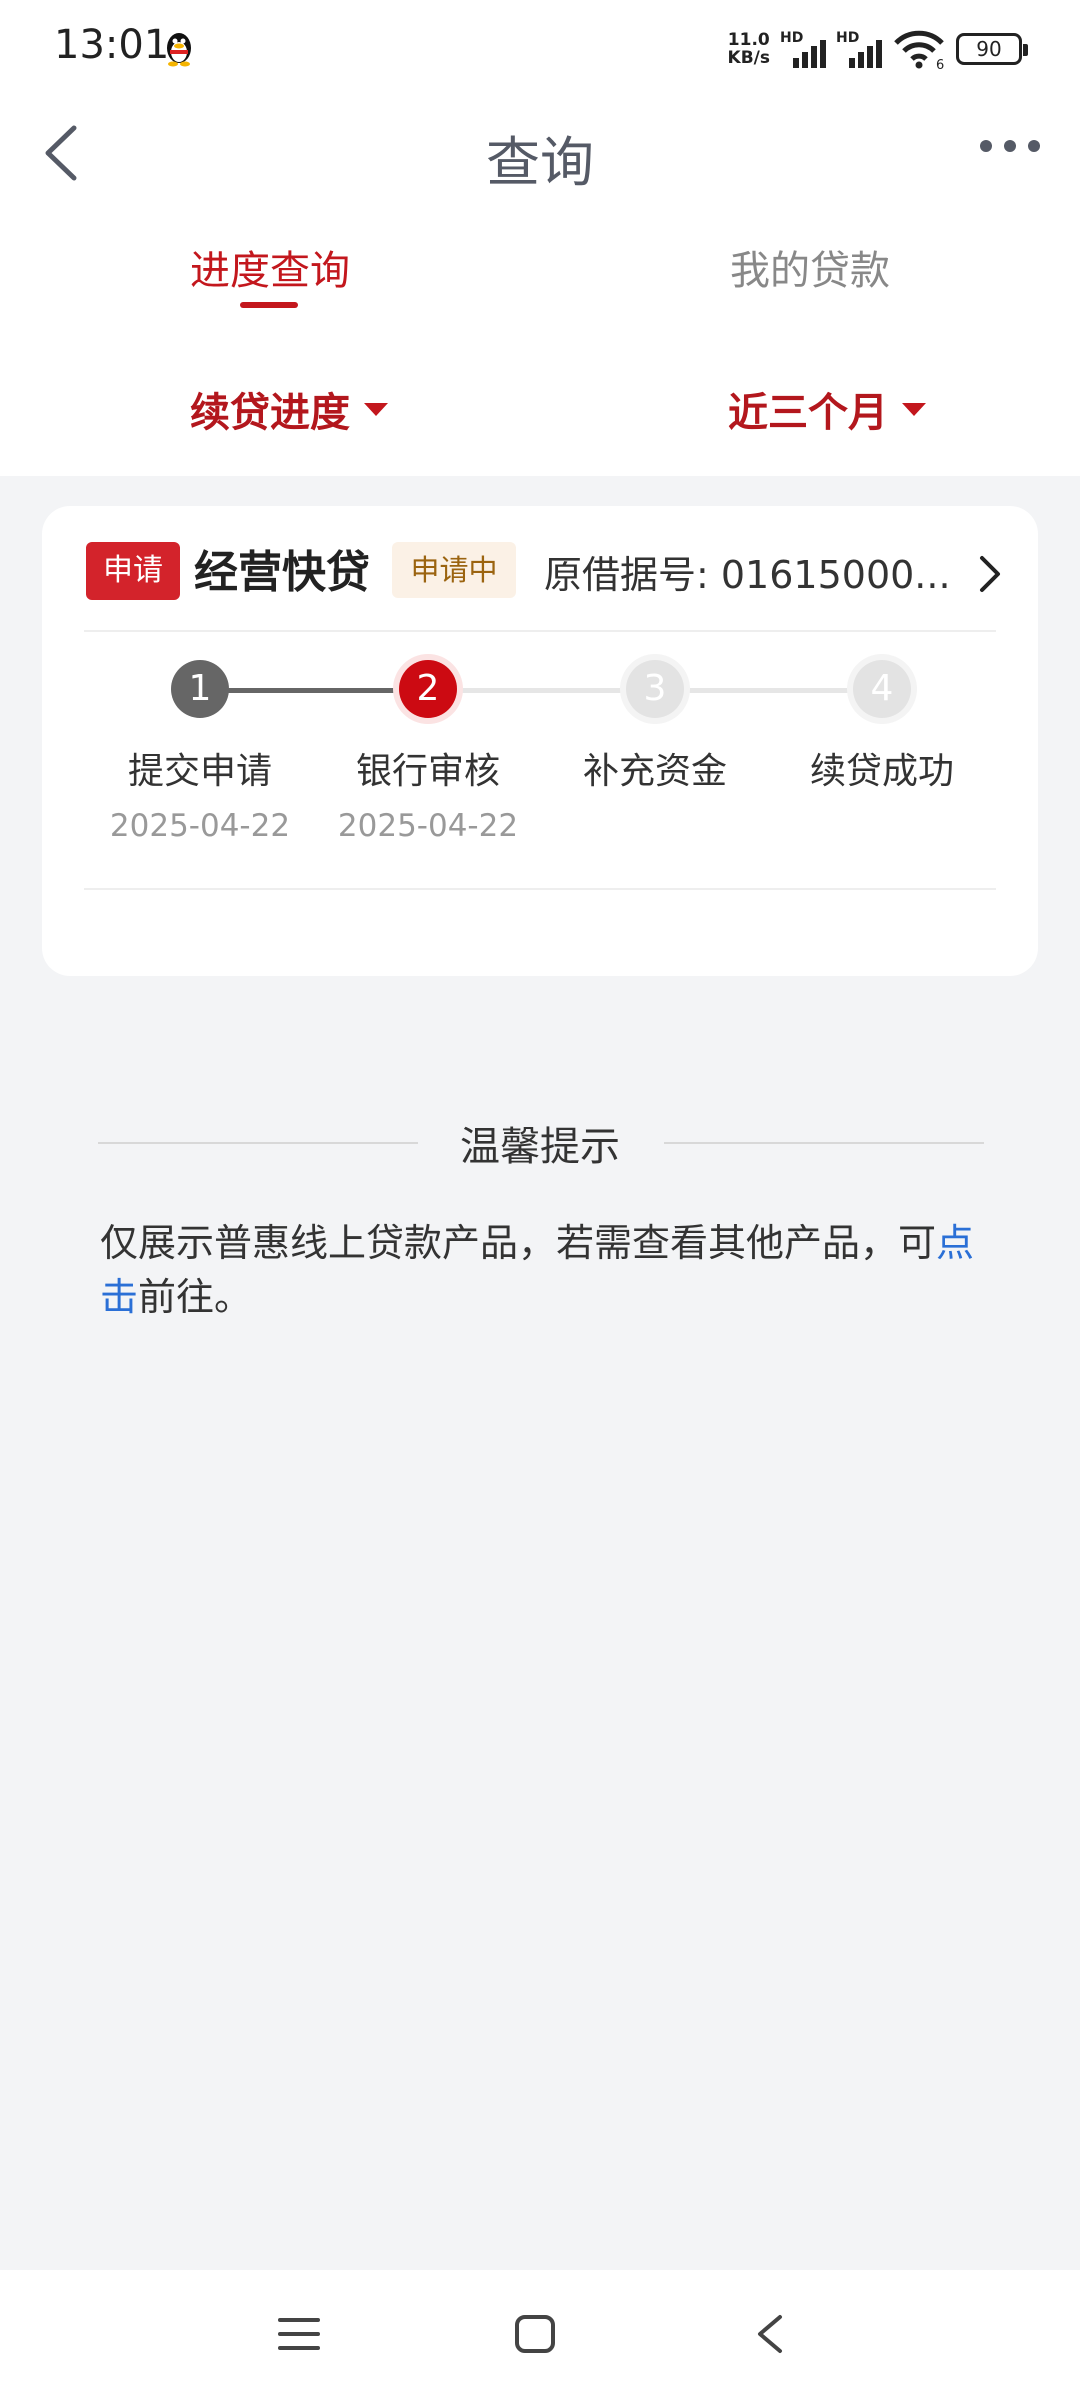 The height and width of the screenshot is (2400, 1080). Describe the element at coordinates (827, 409) in the screenshot. I see `filter-time-range: 近三个月` at that location.